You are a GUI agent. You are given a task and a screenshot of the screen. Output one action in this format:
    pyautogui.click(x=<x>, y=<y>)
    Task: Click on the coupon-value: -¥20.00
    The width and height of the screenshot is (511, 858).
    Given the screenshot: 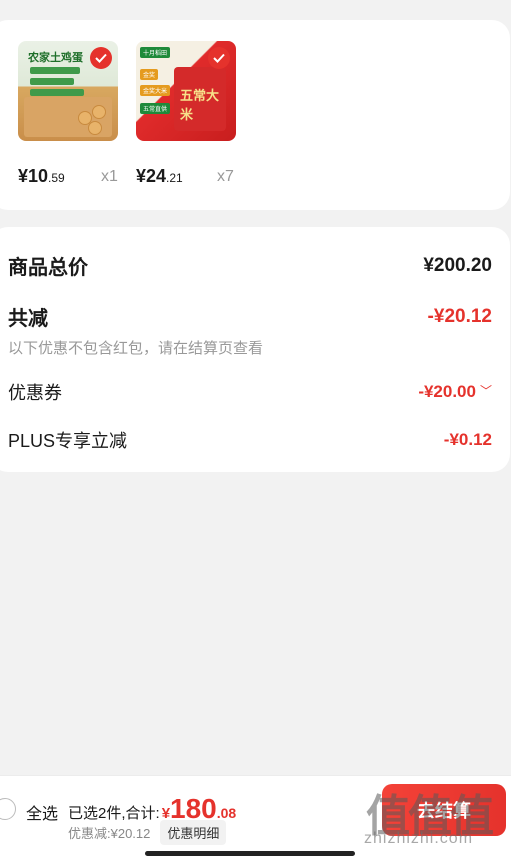 What is the action you would take?
    pyautogui.click(x=447, y=391)
    